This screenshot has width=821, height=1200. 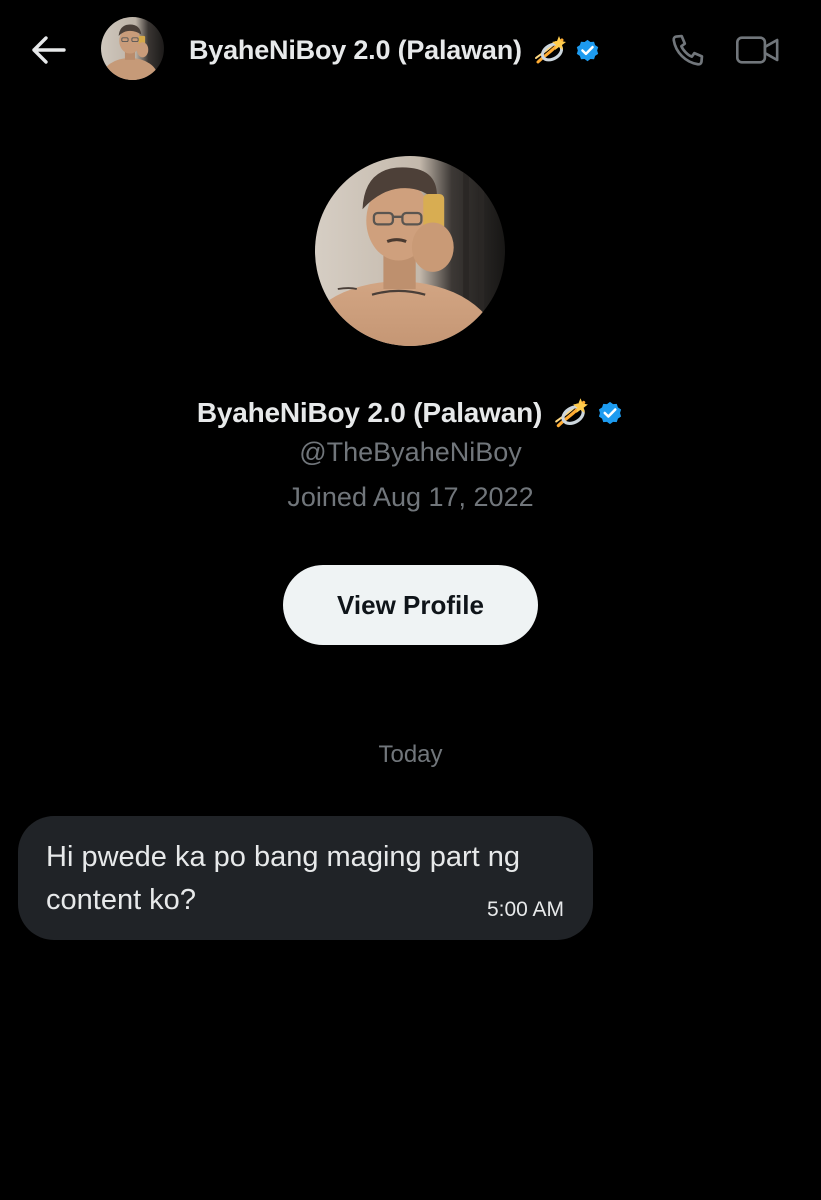 I want to click on phone-icon, so click(x=688, y=50).